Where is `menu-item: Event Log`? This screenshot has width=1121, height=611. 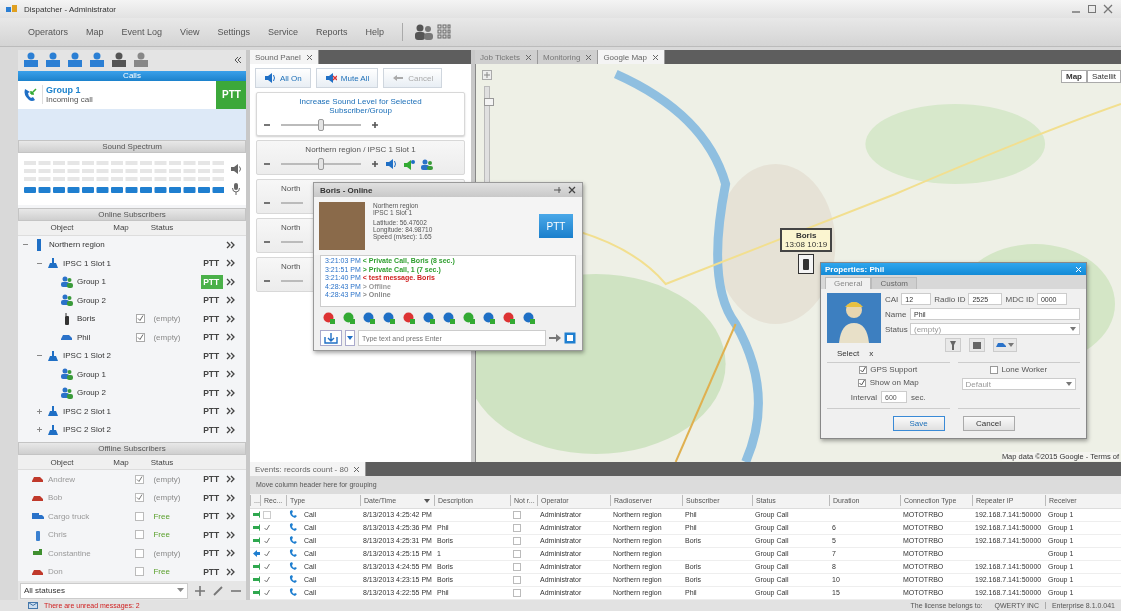
menu-item: Event Log is located at coordinates (142, 32).